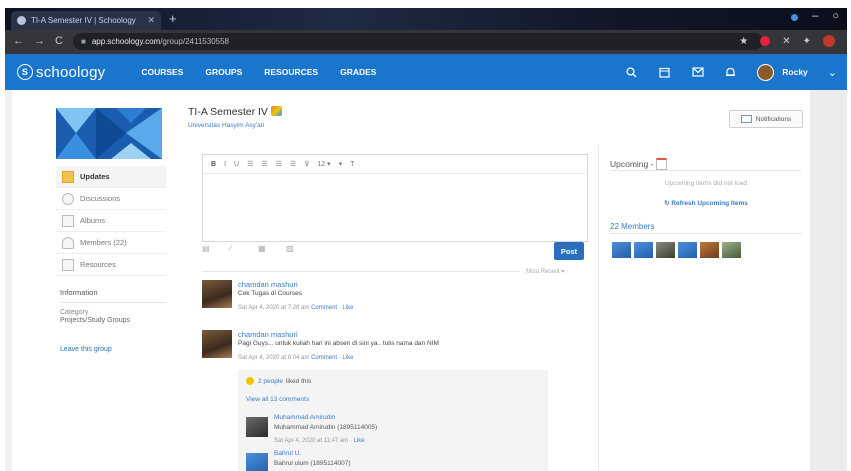  What do you see at coordinates (68, 242) in the screenshot?
I see `members-icon` at bounding box center [68, 242].